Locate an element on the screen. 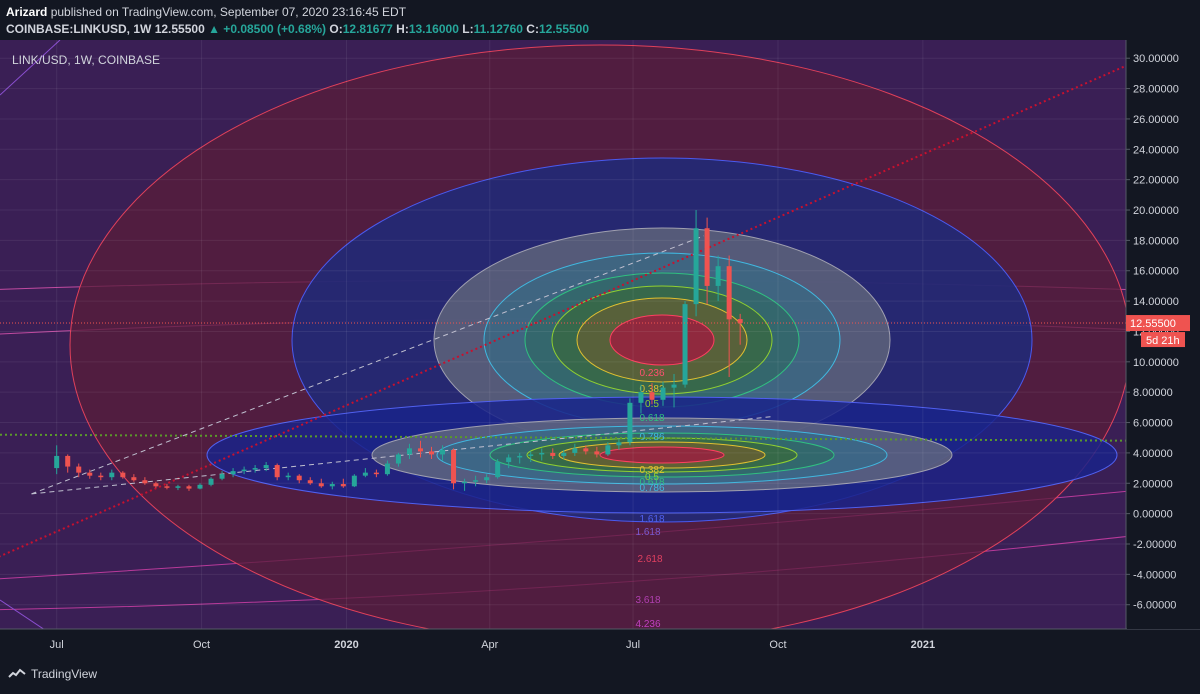 Image resolution: width=1200 pixels, height=694 pixels. chart-title: LINK/USD, 1W, COINBASE is located at coordinates (86, 60).